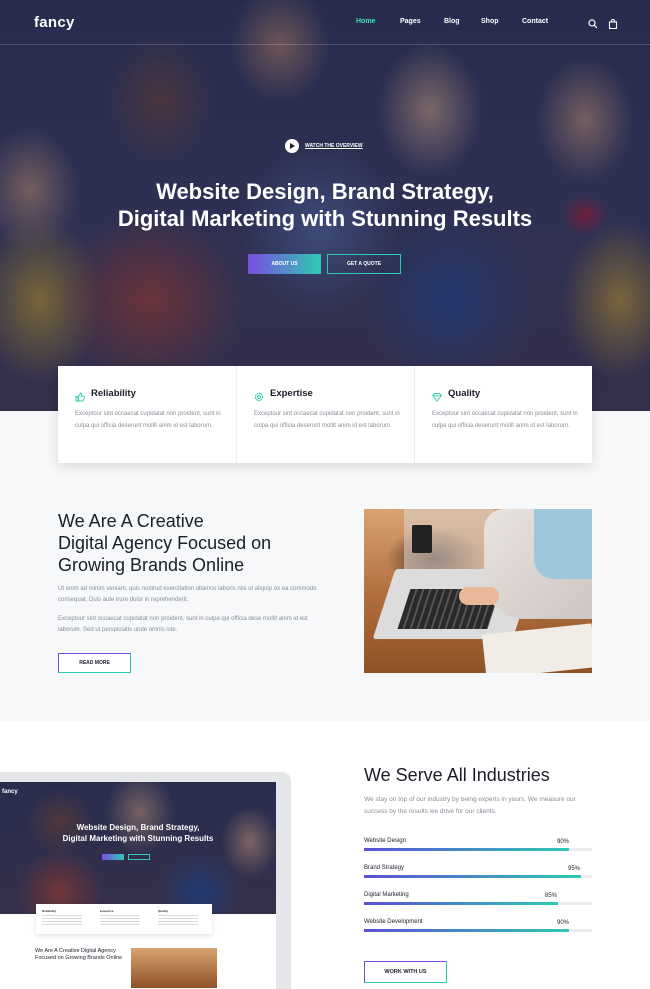 The height and width of the screenshot is (989, 650). Describe the element at coordinates (138, 838) in the screenshot. I see `mockup-hero-title-line2: Digital Marketing with Stunning Results` at that location.